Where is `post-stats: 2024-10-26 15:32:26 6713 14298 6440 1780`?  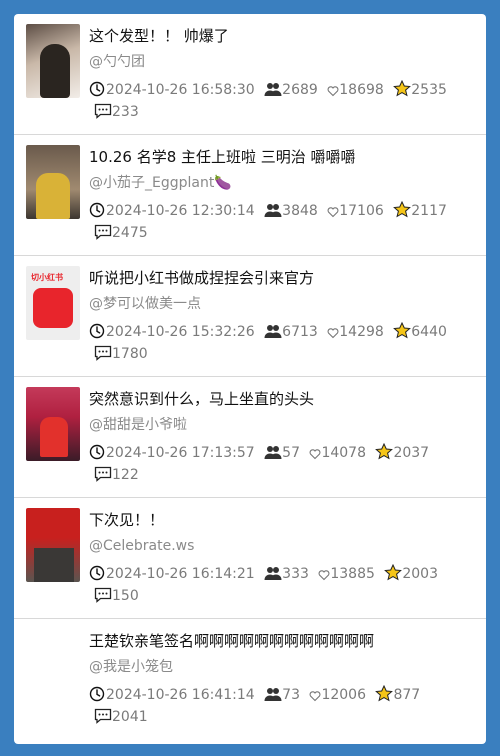
post-stats: 2024-10-26 15:32:26 6713 14298 6440 1780 is located at coordinates (275, 343).